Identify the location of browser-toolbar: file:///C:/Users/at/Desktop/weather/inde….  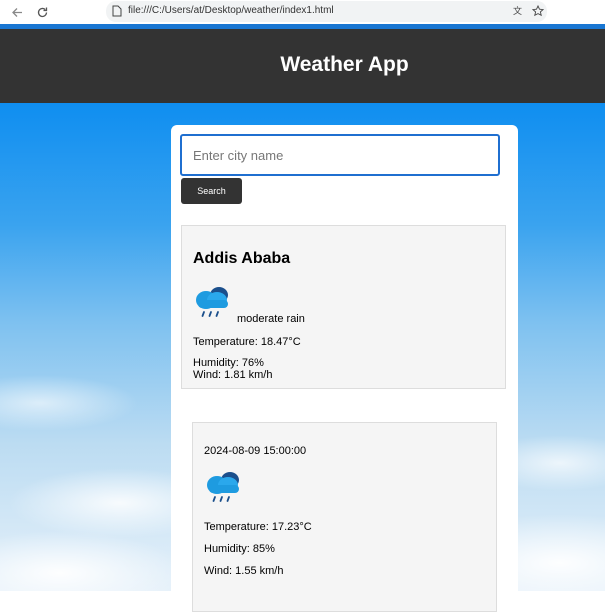
(302, 12).